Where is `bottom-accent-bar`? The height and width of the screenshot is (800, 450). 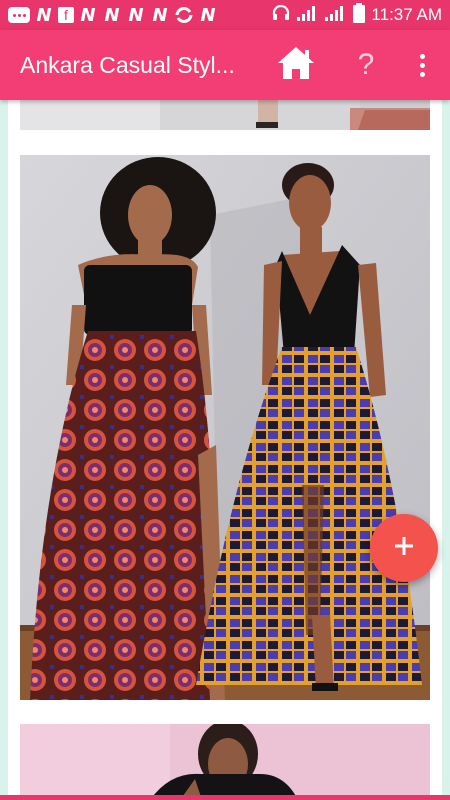
bottom-accent-bar is located at coordinates (225, 797).